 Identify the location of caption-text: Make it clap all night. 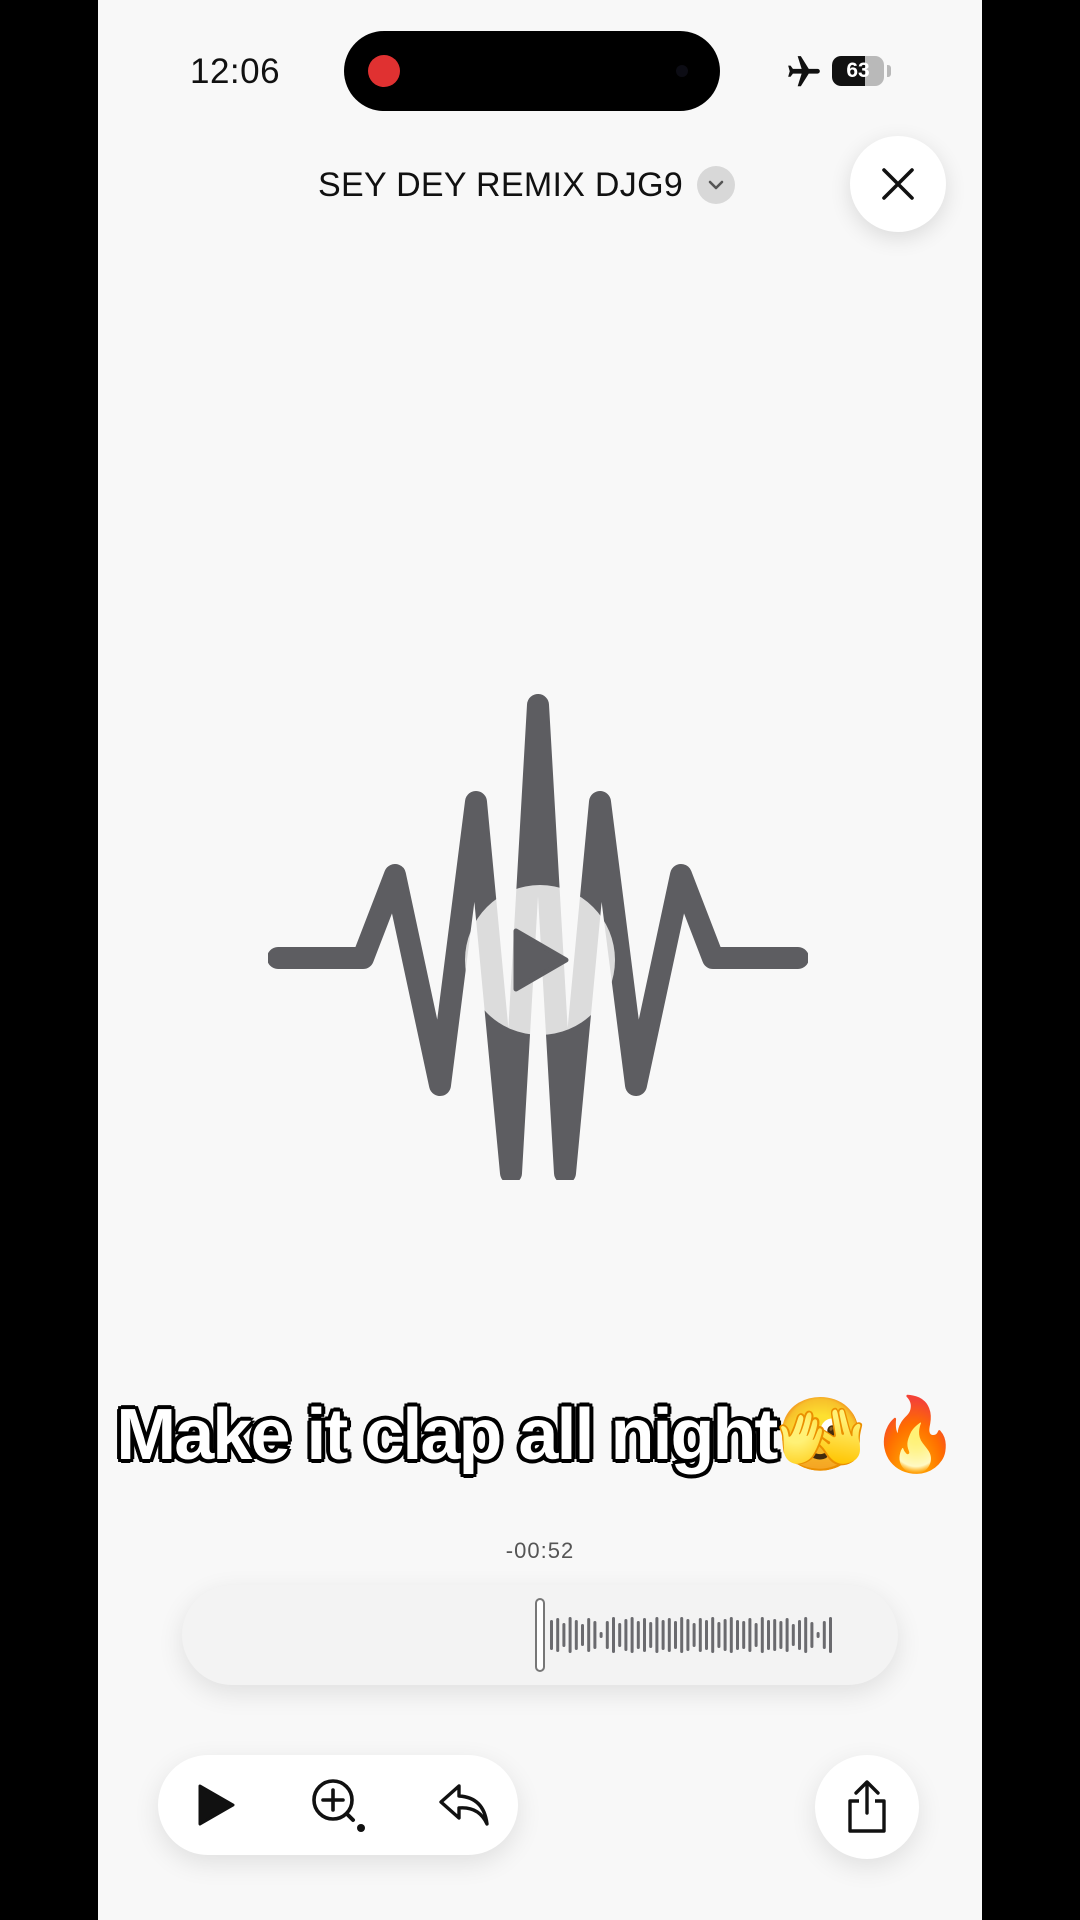
(447, 1435).